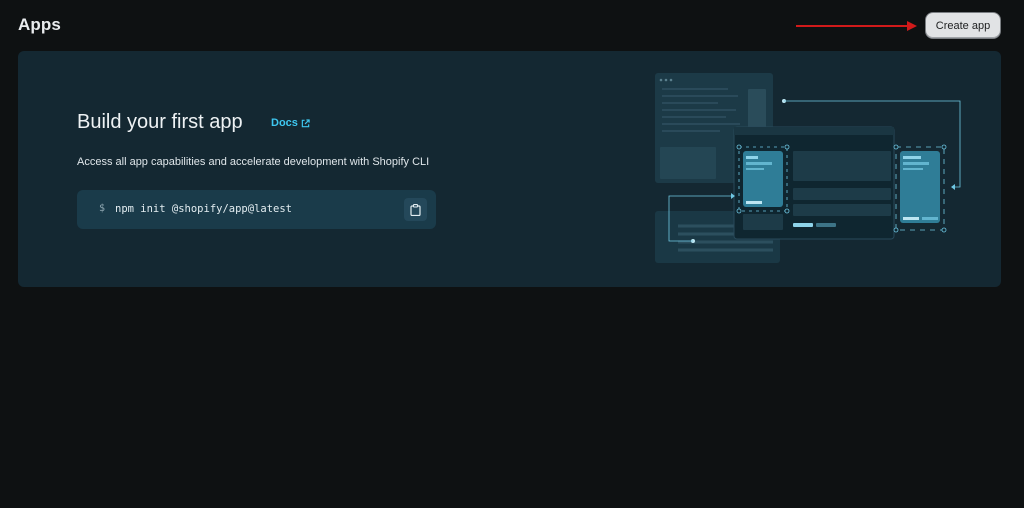 Image resolution: width=1024 pixels, height=508 pixels. Describe the element at coordinates (160, 122) in the screenshot. I see `banner-title: Build your first app` at that location.